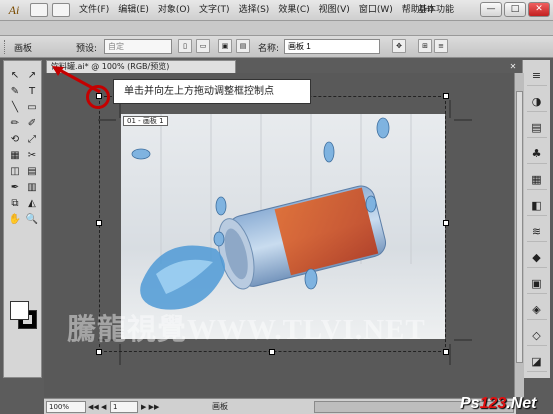 Image resolution: width=553 pixels, height=414 pixels. What do you see at coordinates (513, 67) in the screenshot?
I see `document-close-icon: ✕` at bounding box center [513, 67].